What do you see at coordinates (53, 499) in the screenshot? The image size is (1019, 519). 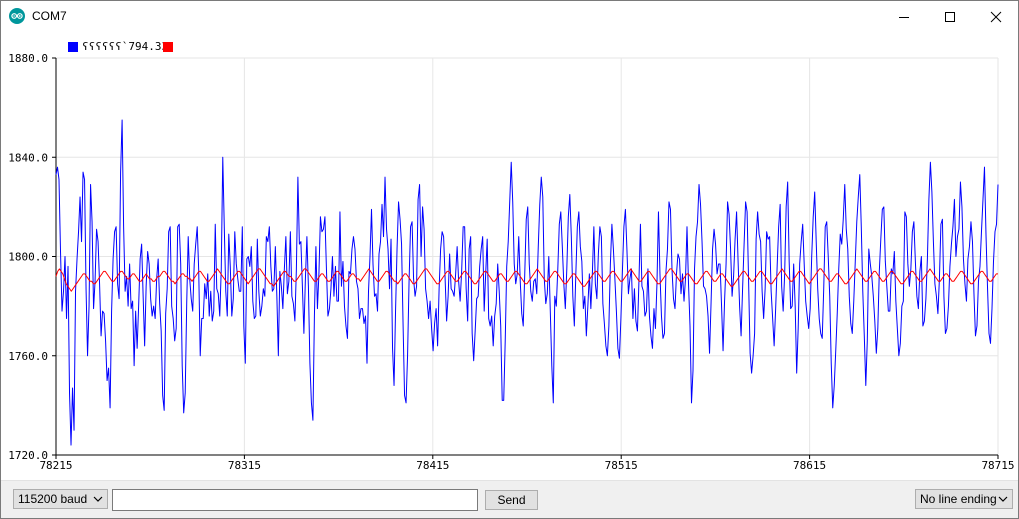 I see `baud-rate-value: 115200 baud` at bounding box center [53, 499].